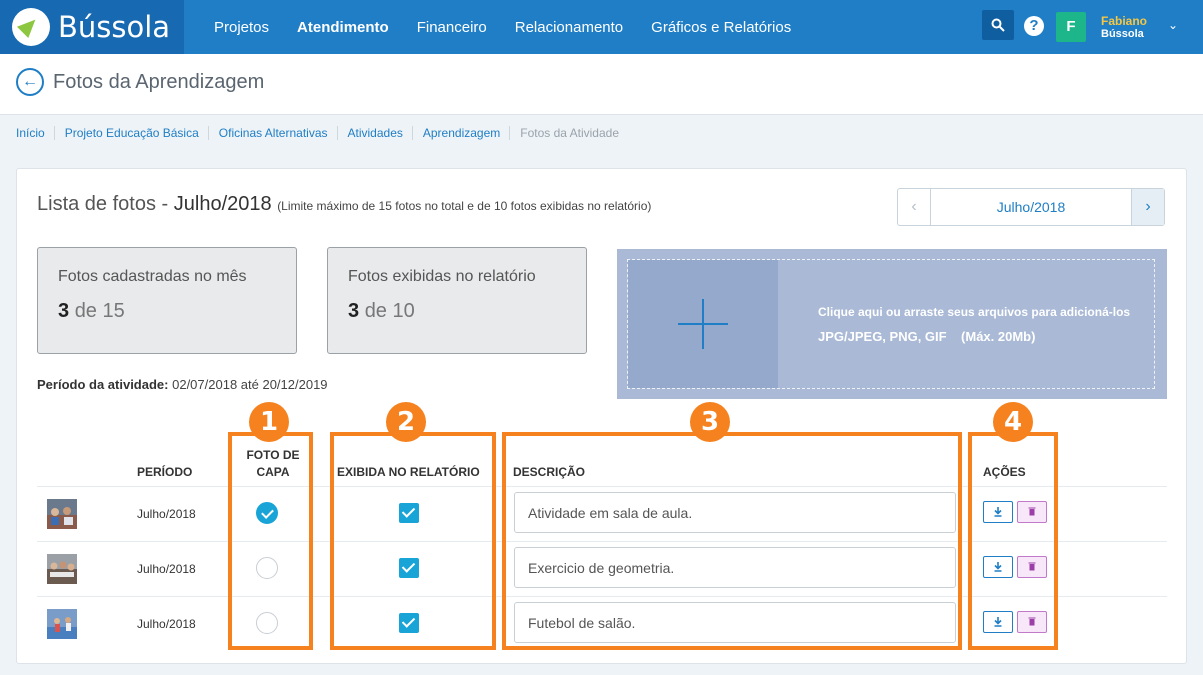 Image resolution: width=1203 pixels, height=675 pixels. I want to click on month-selector: ‹ Julho/2018 ›, so click(1031, 207).